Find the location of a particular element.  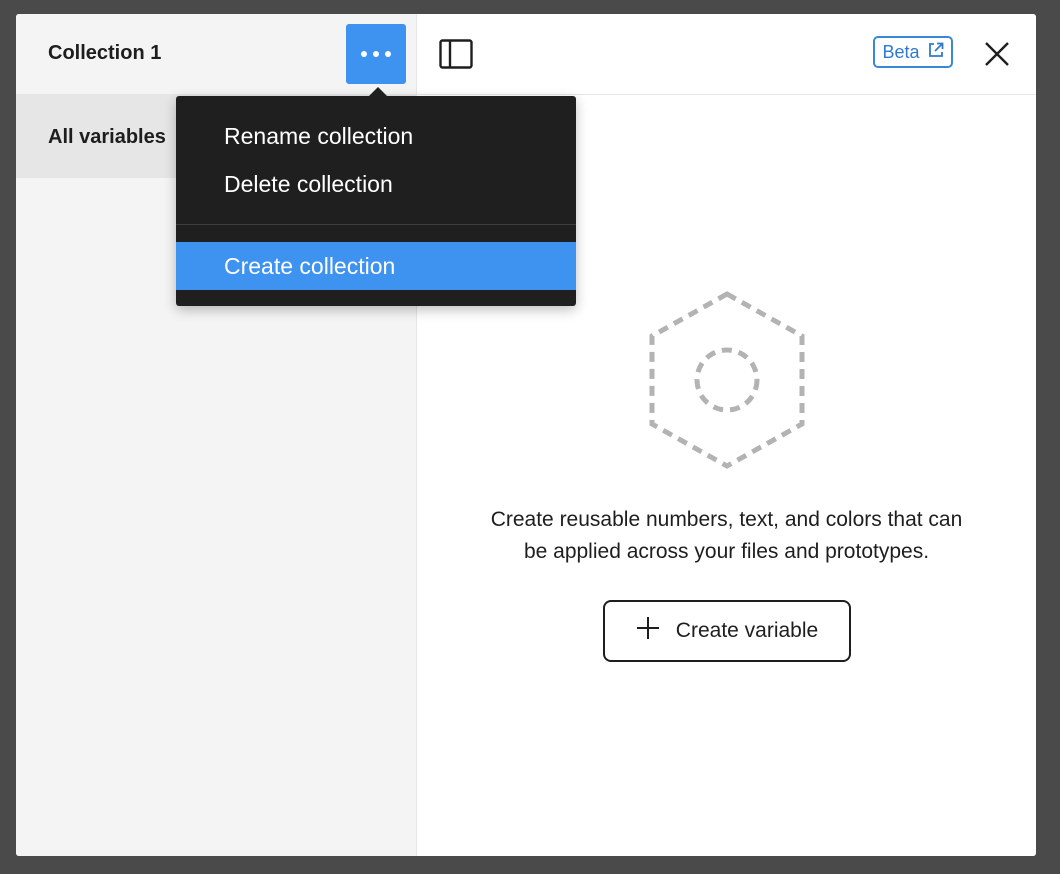

menu-divider is located at coordinates (376, 224).